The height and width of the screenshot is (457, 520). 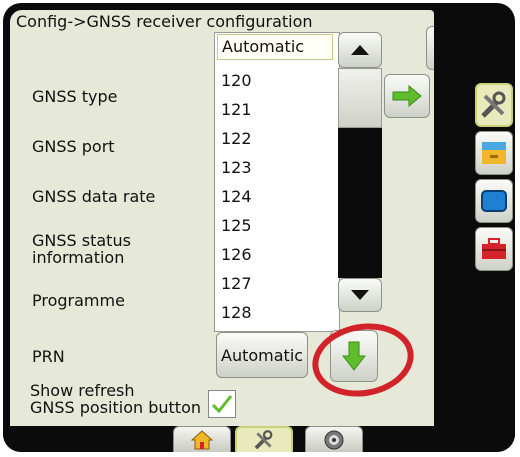 What do you see at coordinates (236, 225) in the screenshot?
I see `list-item: 125` at bounding box center [236, 225].